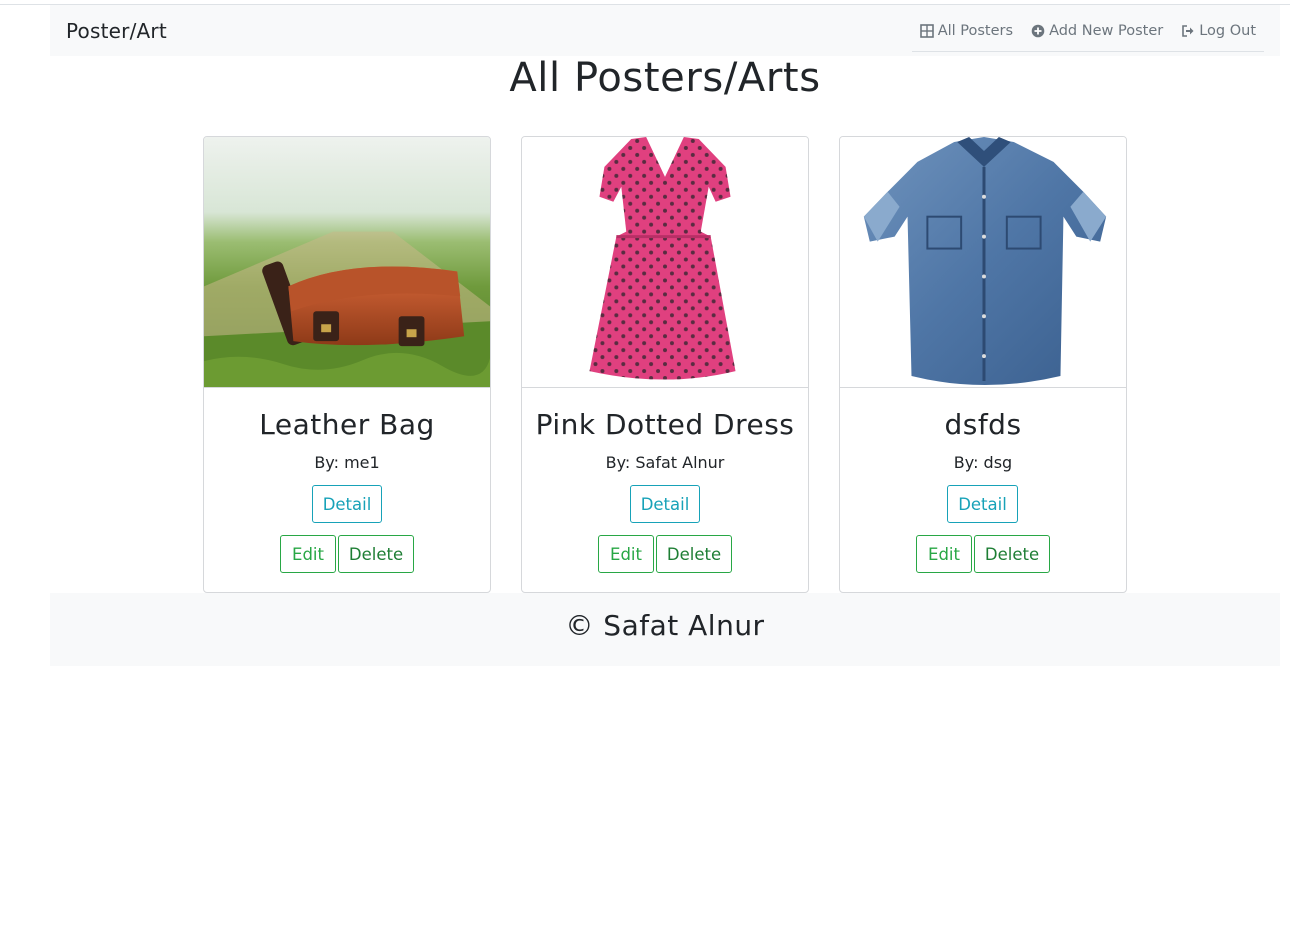  Describe the element at coordinates (926, 30) in the screenshot. I see `grid-icon` at that location.